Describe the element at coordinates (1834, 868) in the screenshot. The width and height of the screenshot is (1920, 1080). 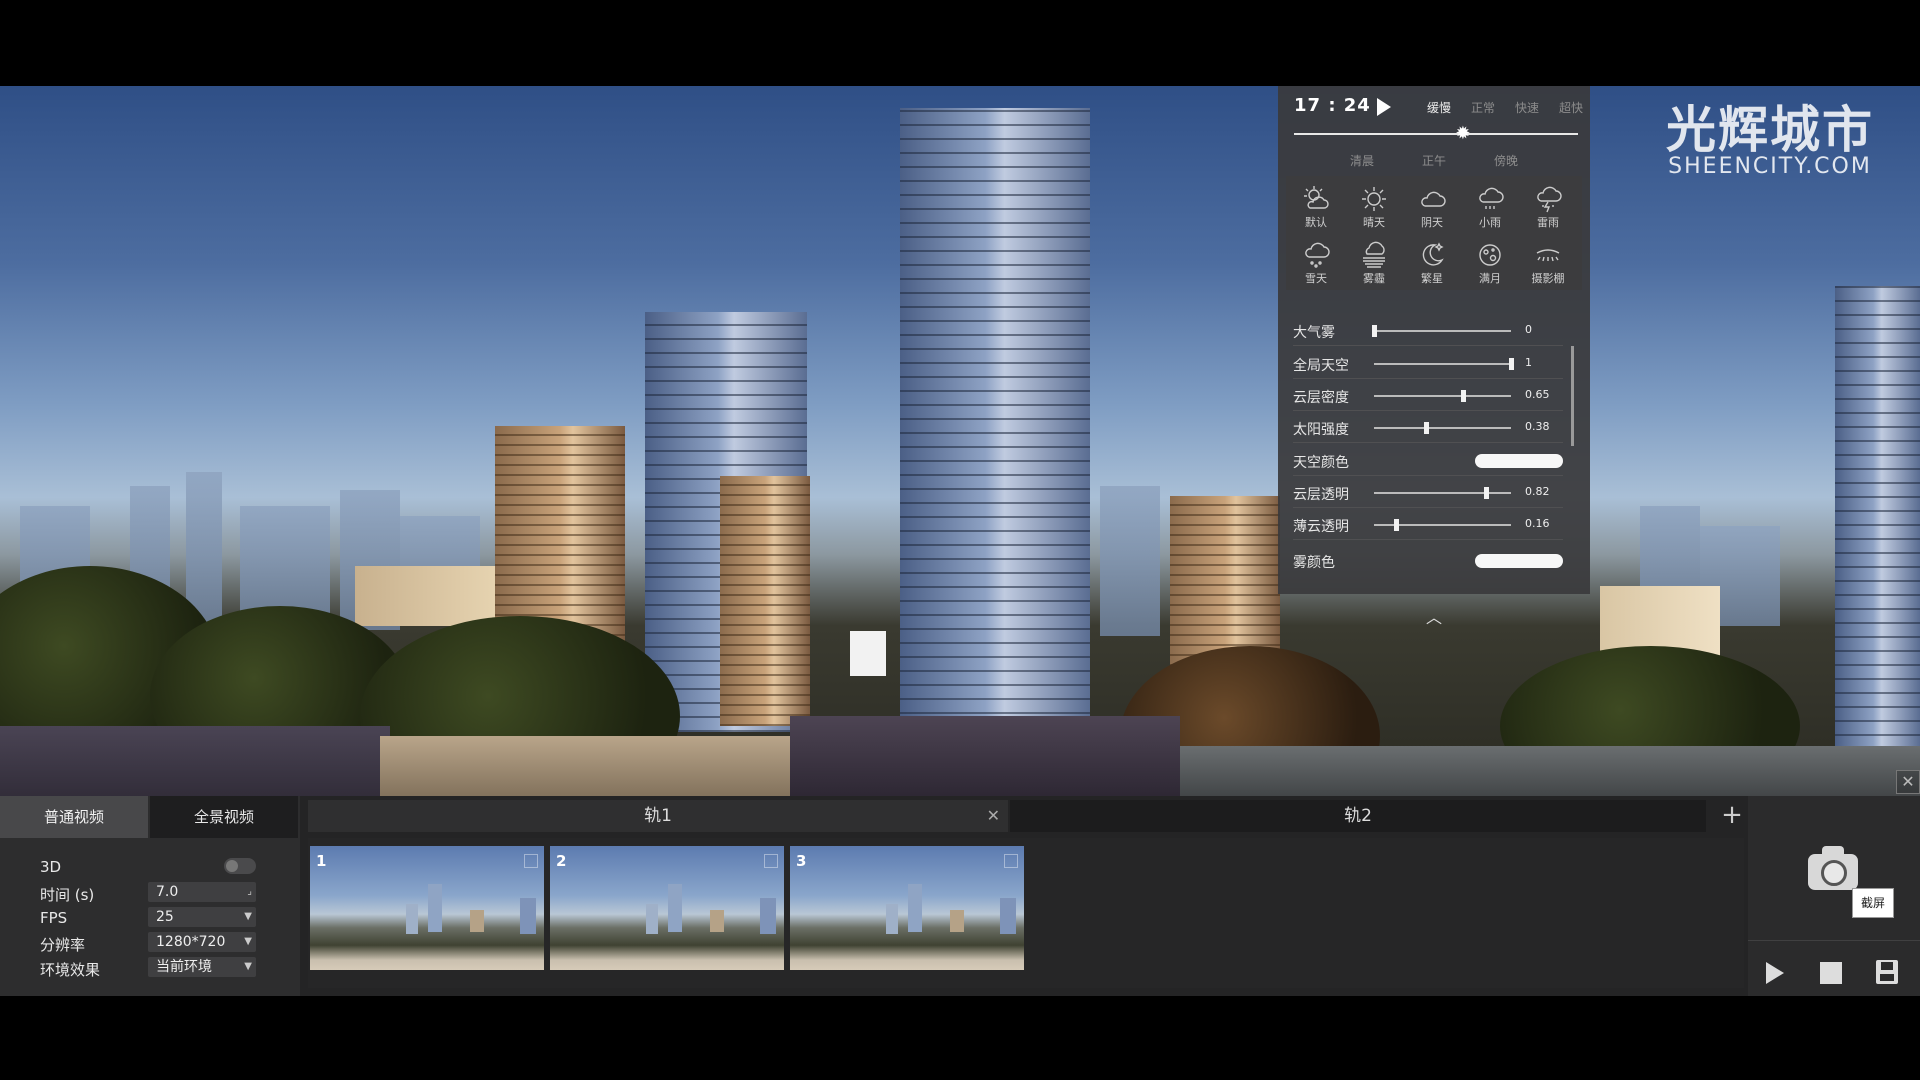
I see `camera-icon` at that location.